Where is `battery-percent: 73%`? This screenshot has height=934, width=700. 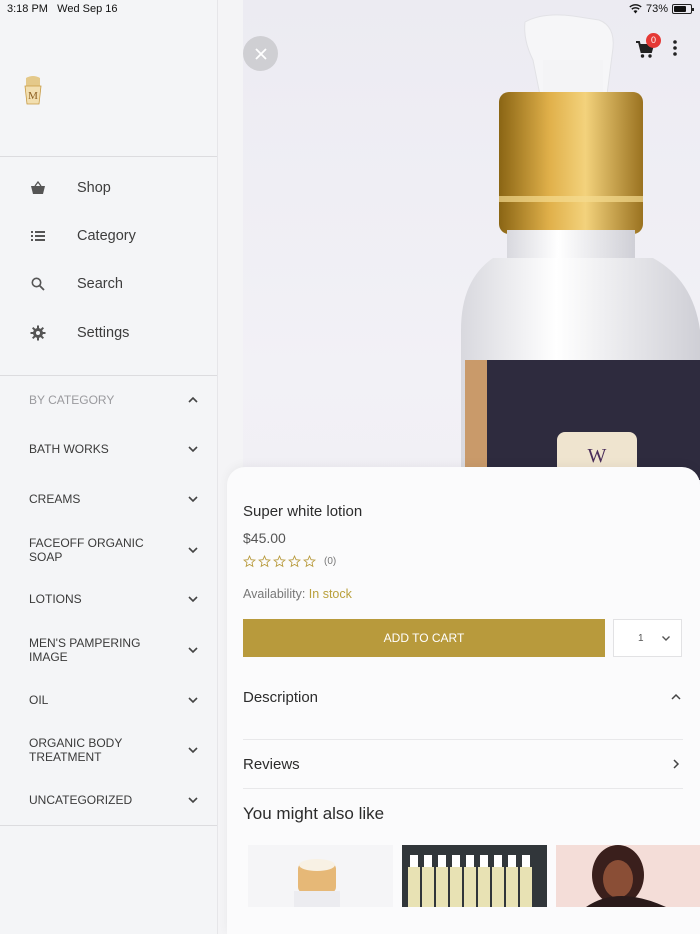 battery-percent: 73% is located at coordinates (656, 9).